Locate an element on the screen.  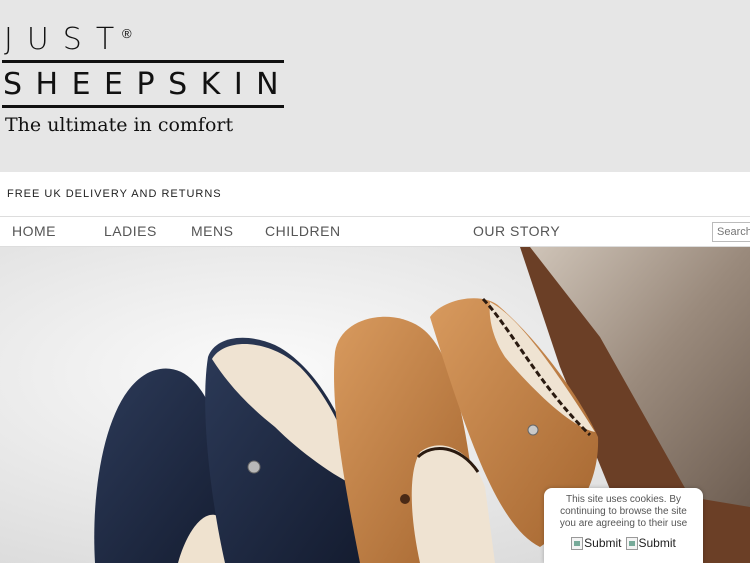
cookie-submit-label-1: Submit is located at coordinates (603, 543).